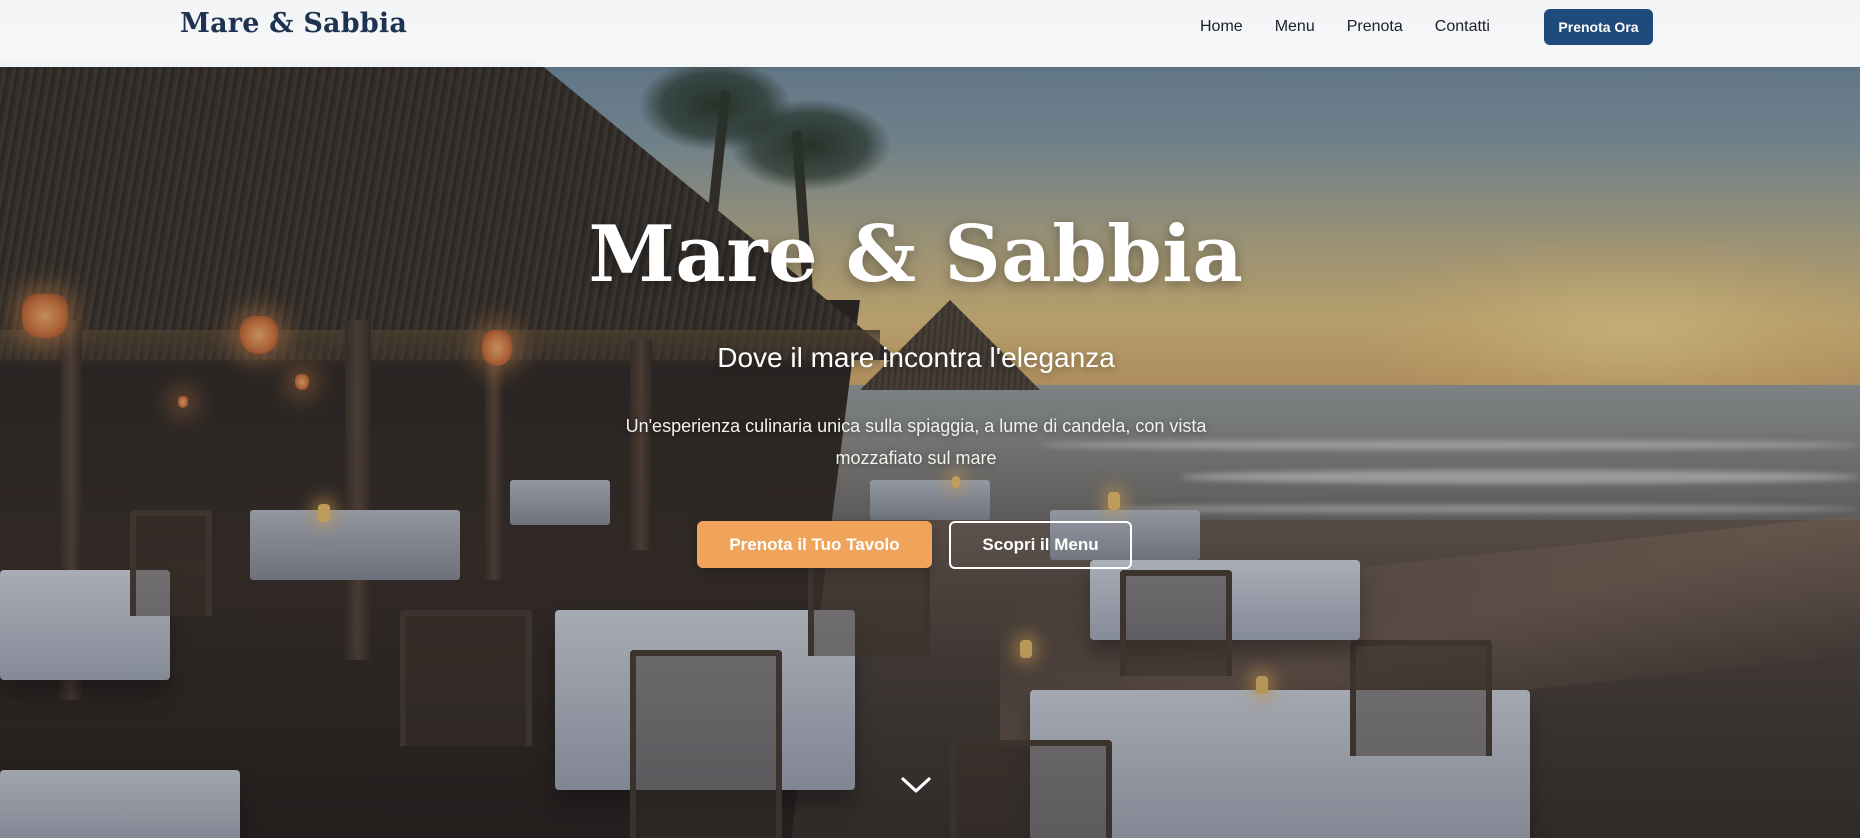 The height and width of the screenshot is (838, 1860). I want to click on nav-link-home: Home, so click(1221, 27).